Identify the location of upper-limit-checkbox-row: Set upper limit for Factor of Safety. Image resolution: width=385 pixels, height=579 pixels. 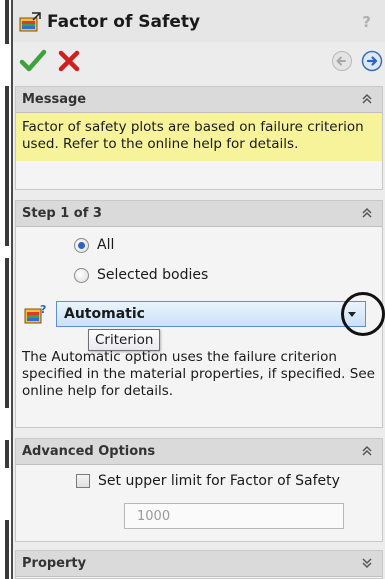
(208, 481).